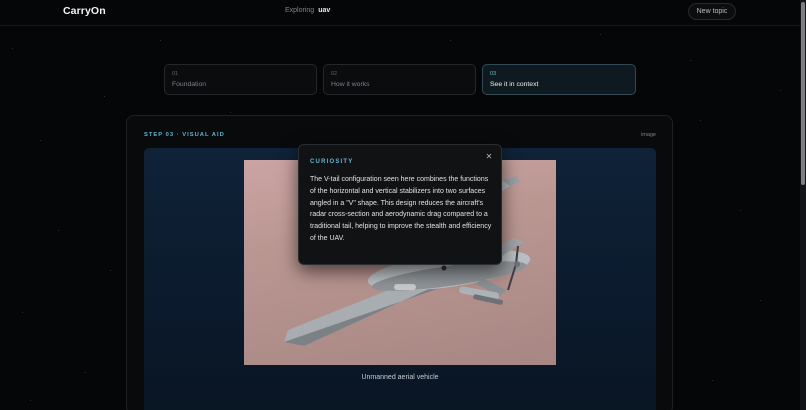 Image resolution: width=806 pixels, height=410 pixels. What do you see at coordinates (189, 84) in the screenshot?
I see `step-label: Foundation` at bounding box center [189, 84].